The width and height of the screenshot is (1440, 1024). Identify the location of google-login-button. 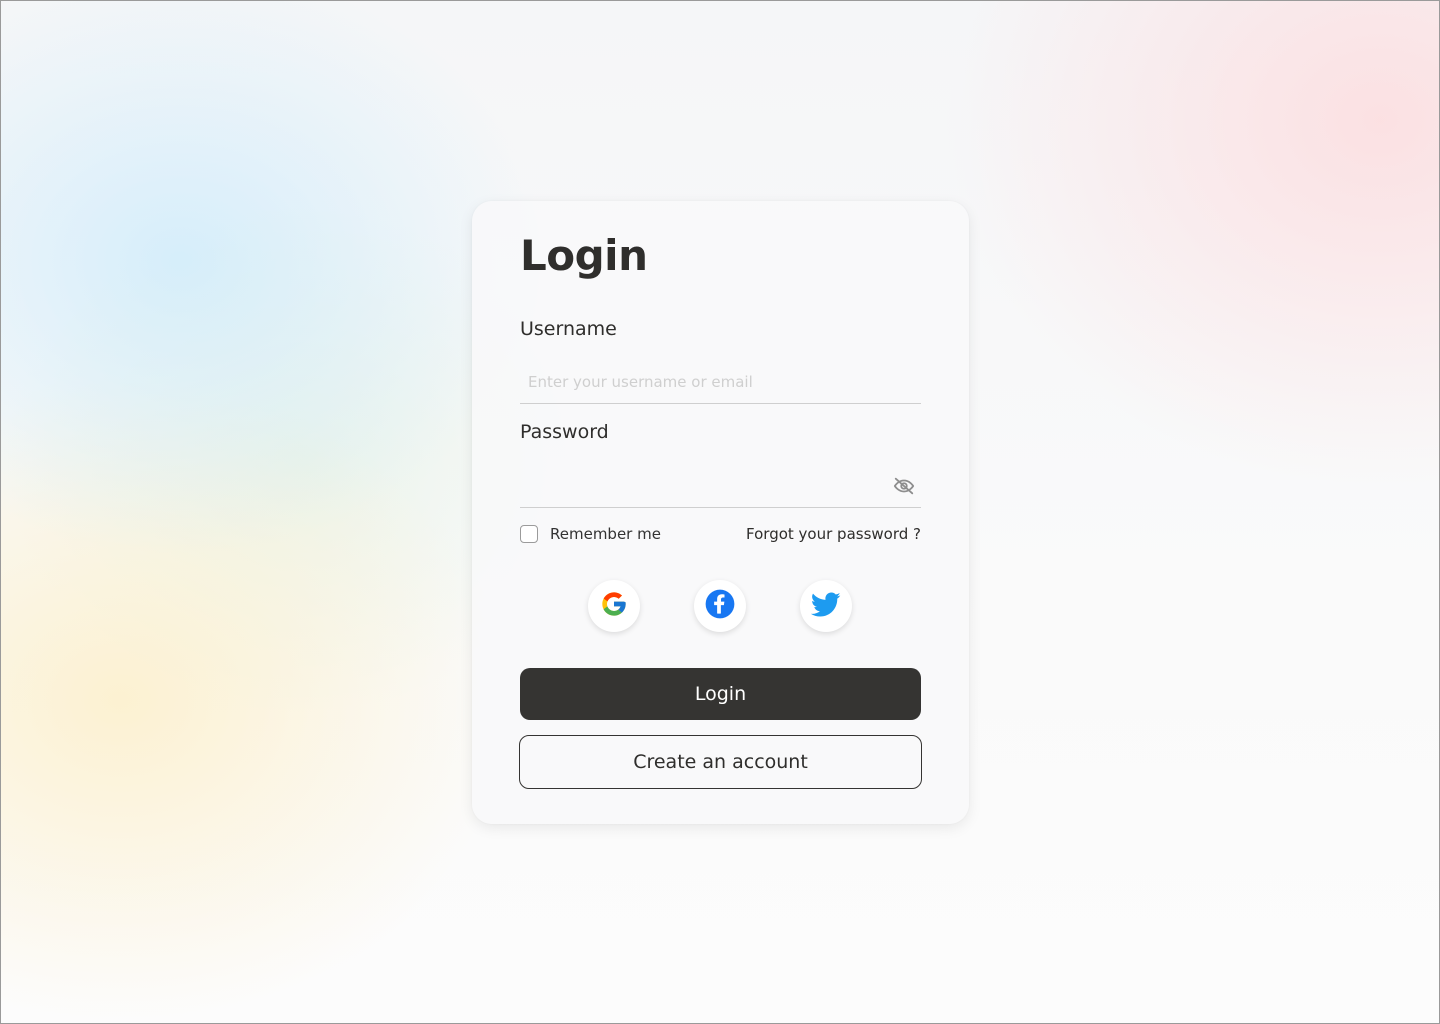
(614, 606).